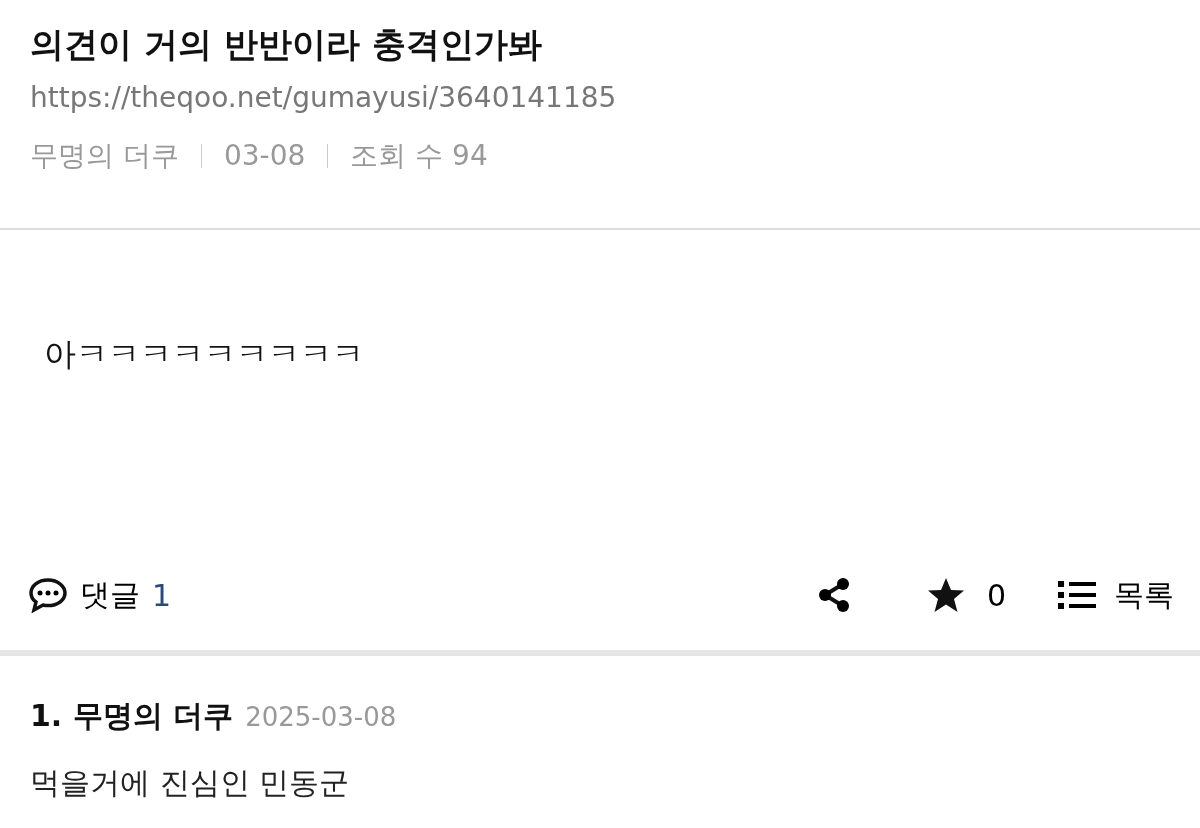  I want to click on list-link: 목록, so click(1144, 595).